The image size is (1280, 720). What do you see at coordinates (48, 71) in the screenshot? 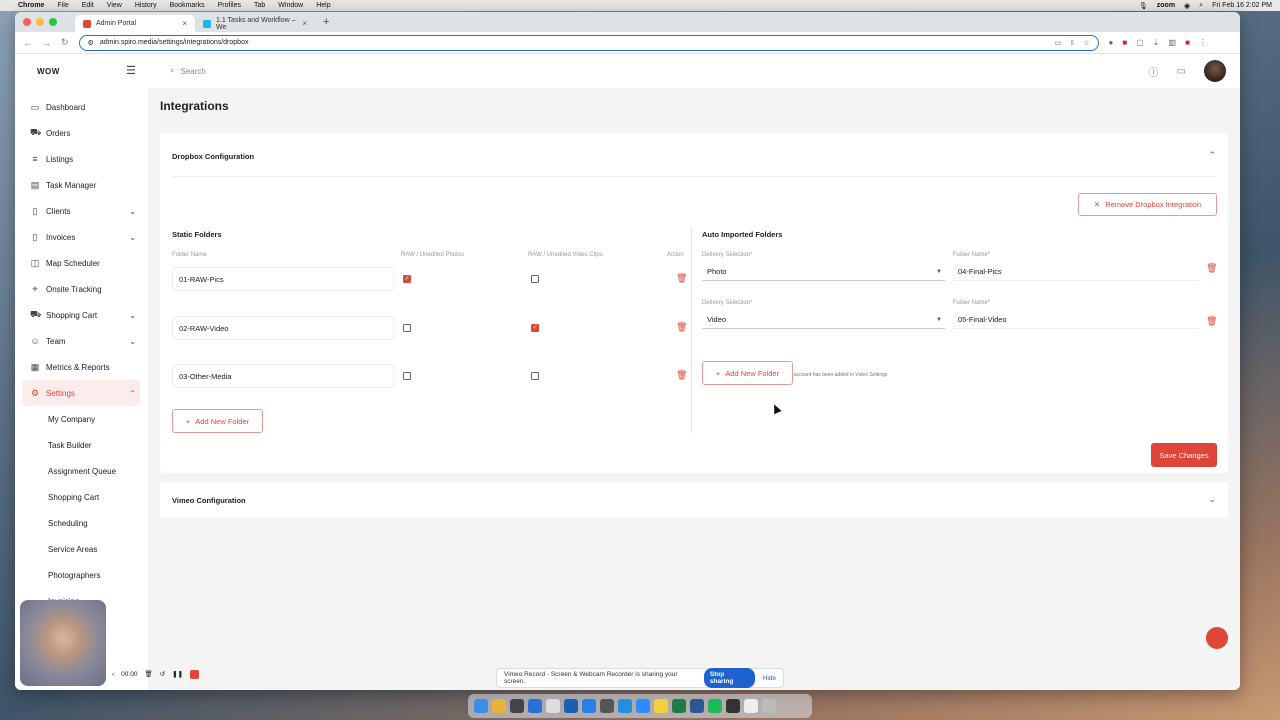
I see `wow-logo: WOW` at bounding box center [48, 71].